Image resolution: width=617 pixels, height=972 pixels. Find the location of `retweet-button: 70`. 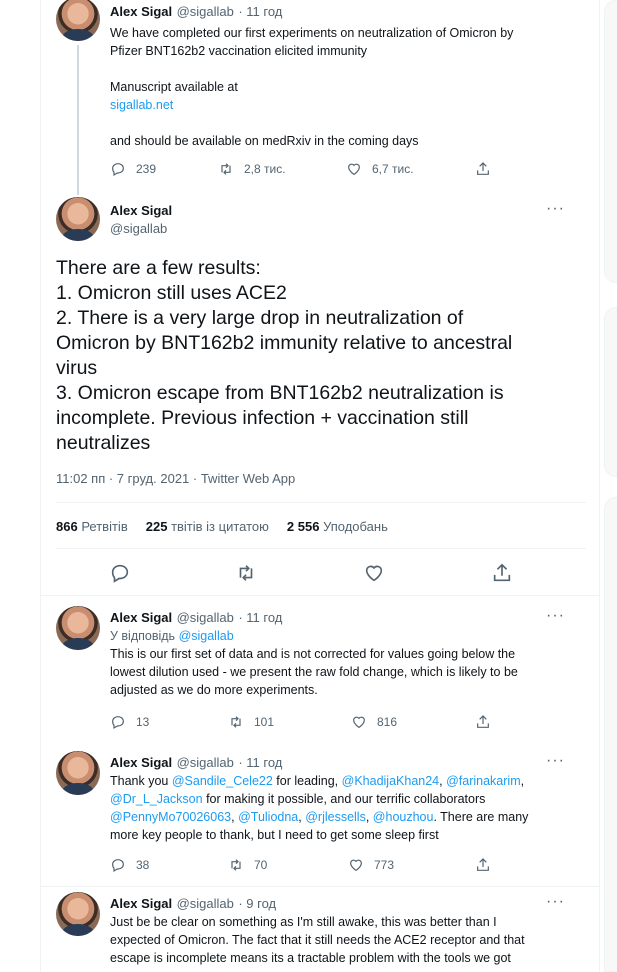

retweet-button: 70 is located at coordinates (247, 865).